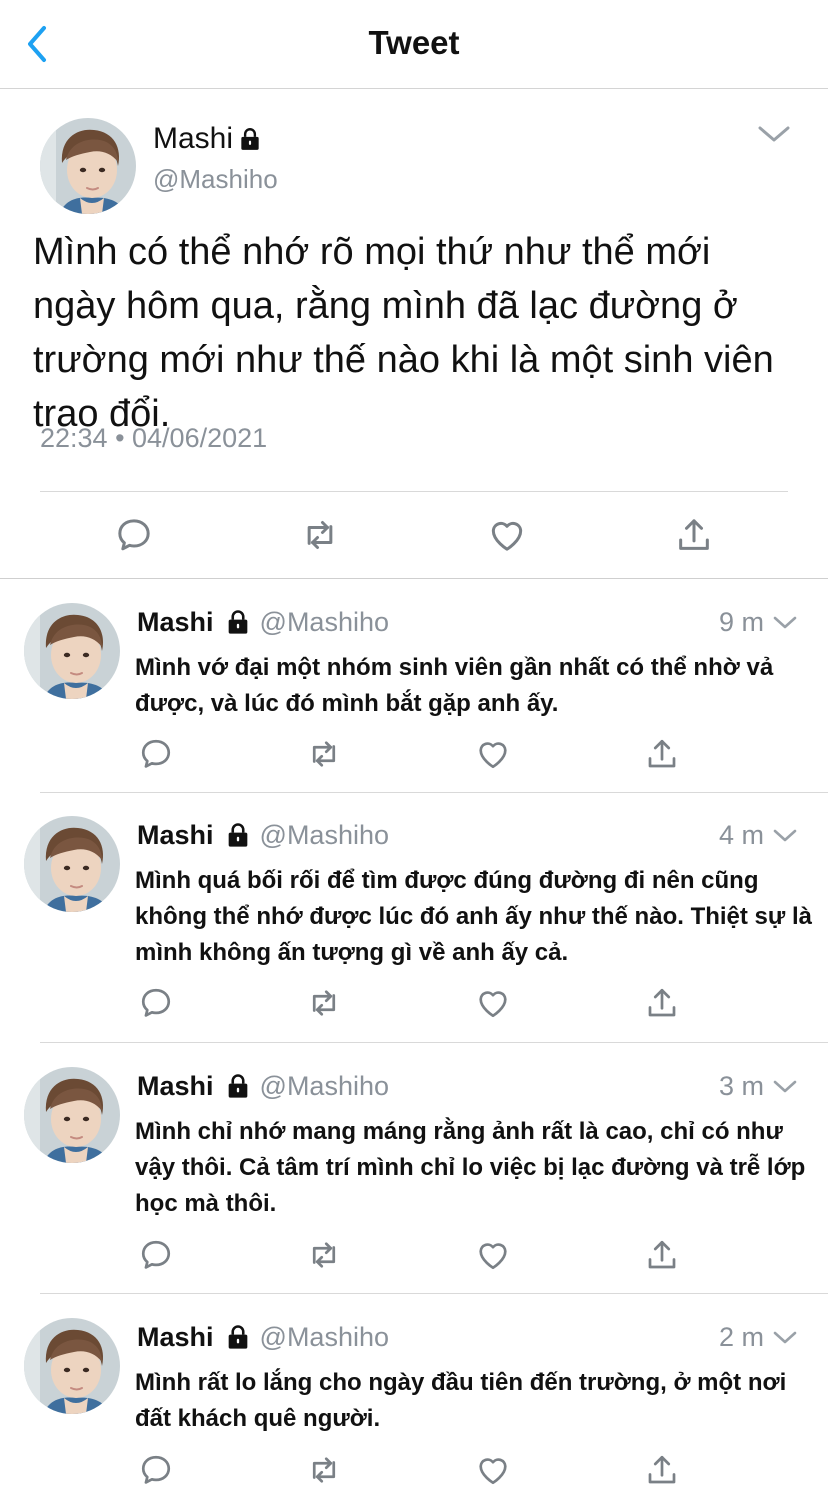  I want to click on reply-time: 9 m, so click(741, 622).